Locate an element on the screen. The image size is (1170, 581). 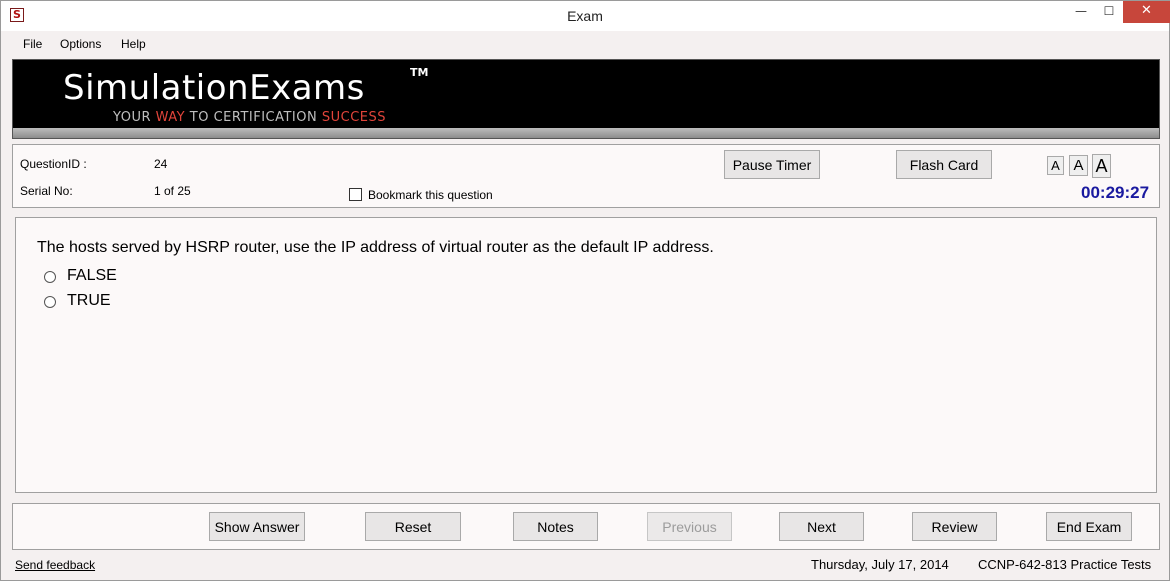
end-exam-button: End Exam is located at coordinates (1089, 526).